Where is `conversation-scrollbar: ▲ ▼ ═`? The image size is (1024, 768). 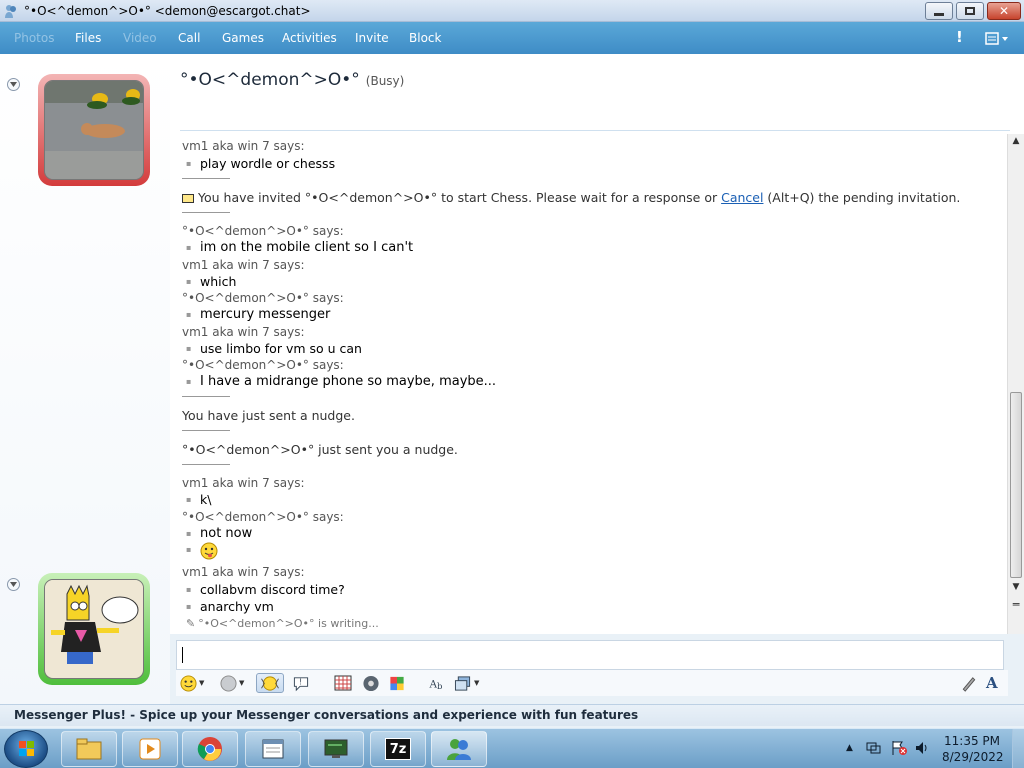 conversation-scrollbar: ▲ ▼ ═ is located at coordinates (1015, 384).